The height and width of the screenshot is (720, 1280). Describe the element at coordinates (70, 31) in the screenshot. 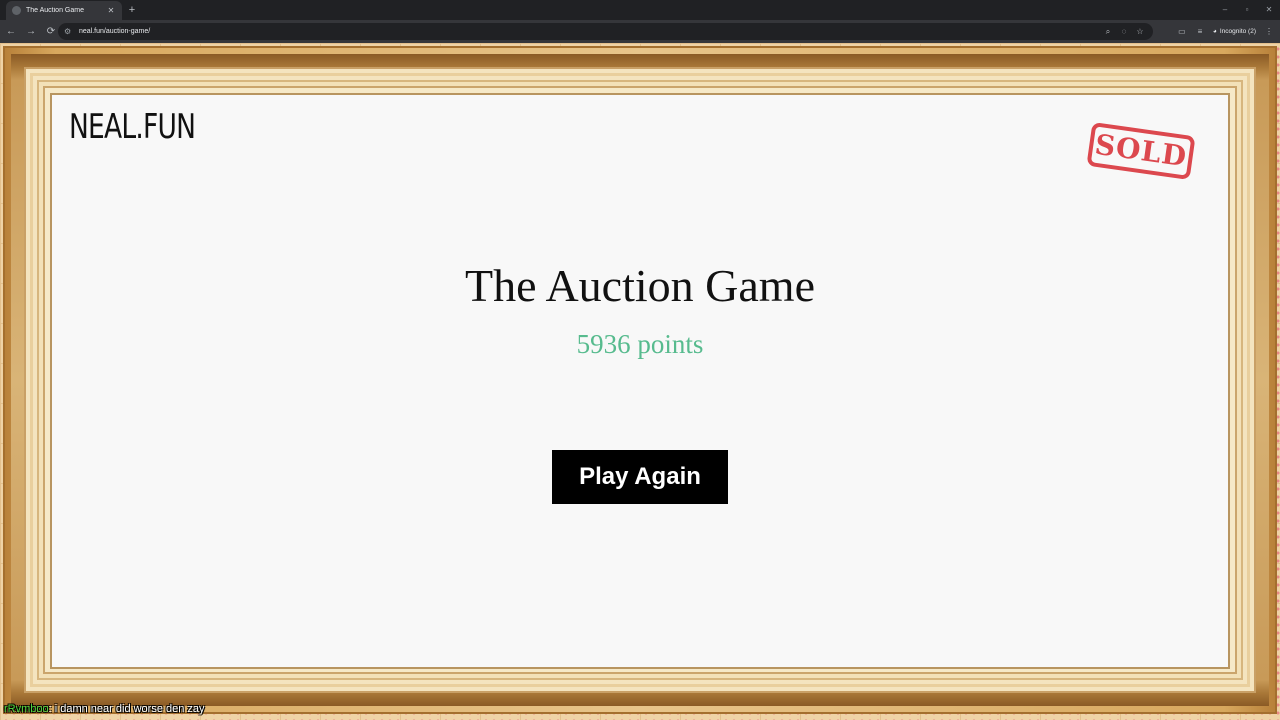

I see `site-info-icon: ⚙` at that location.